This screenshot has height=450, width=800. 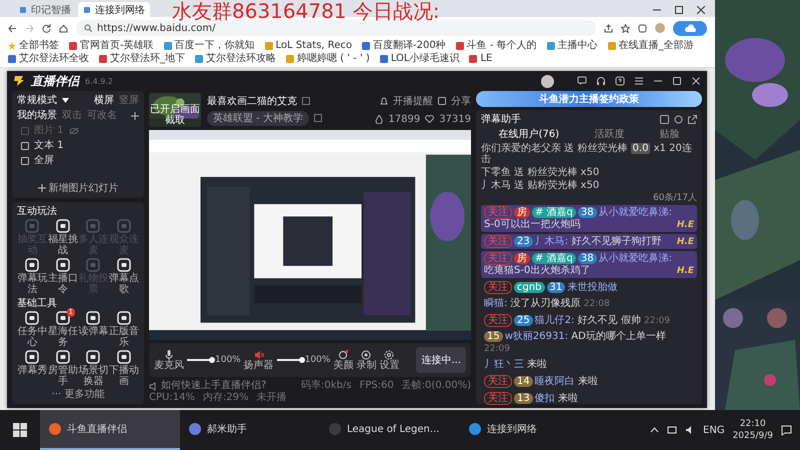 I want to click on taskbar-item: 郝米助手, so click(x=250, y=430).